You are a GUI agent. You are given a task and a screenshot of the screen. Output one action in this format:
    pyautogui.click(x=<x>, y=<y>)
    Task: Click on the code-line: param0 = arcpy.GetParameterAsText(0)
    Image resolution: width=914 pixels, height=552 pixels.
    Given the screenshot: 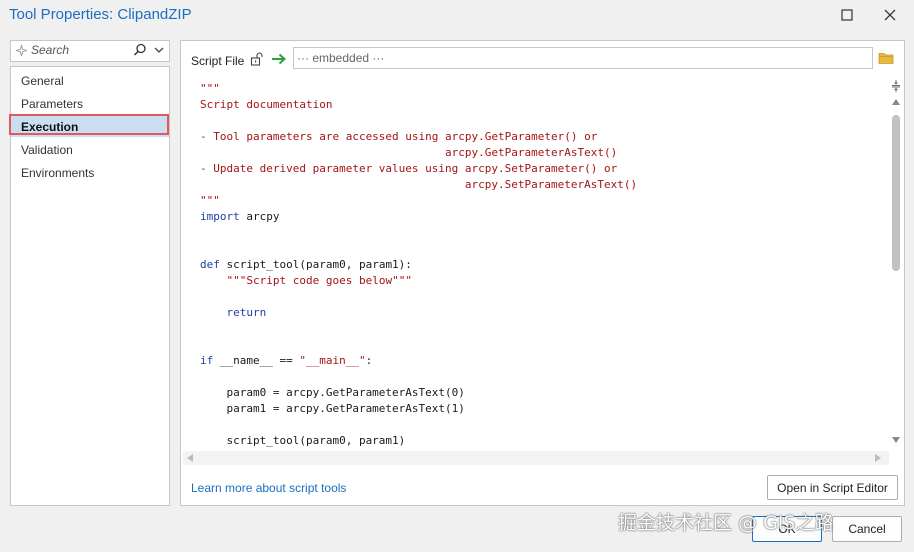 What is the action you would take?
    pyautogui.click(x=418, y=393)
    